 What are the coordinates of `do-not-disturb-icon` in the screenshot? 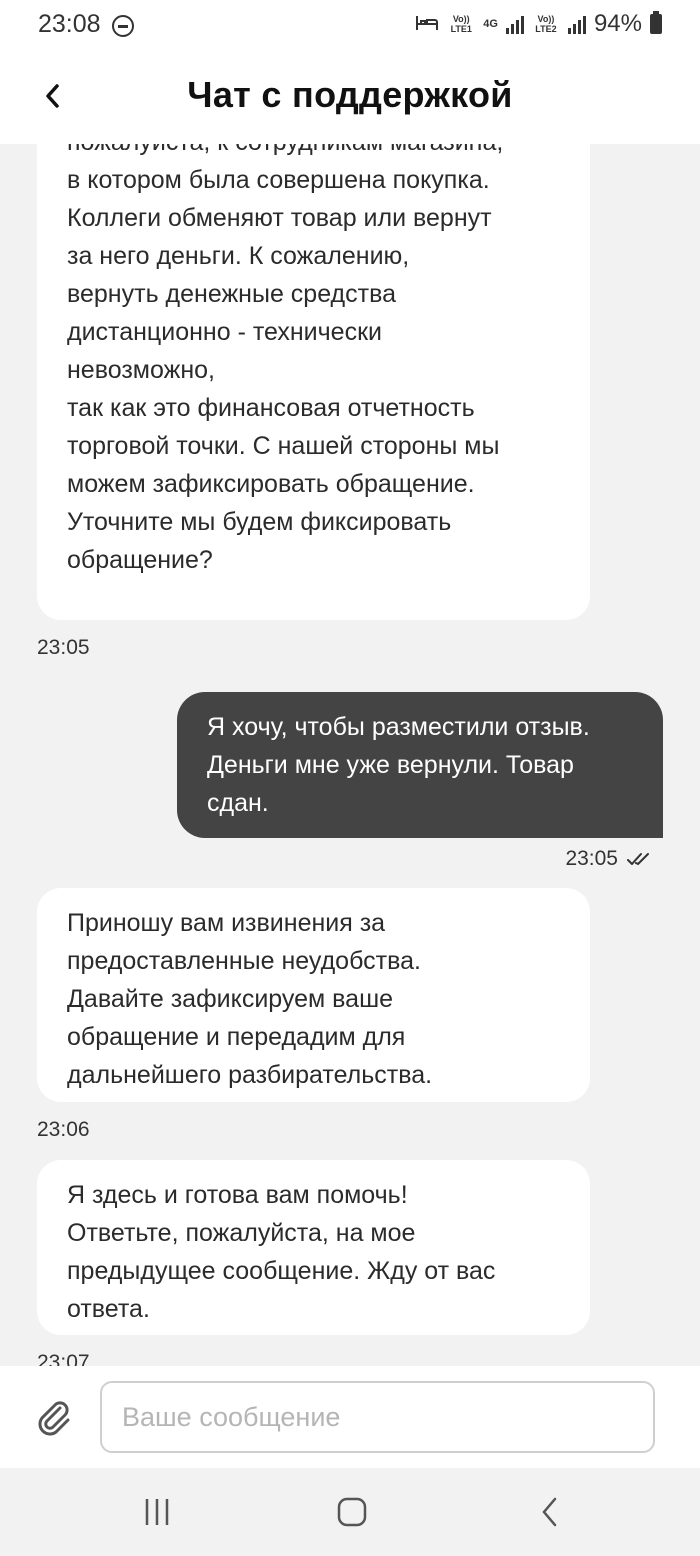 It's located at (123, 26).